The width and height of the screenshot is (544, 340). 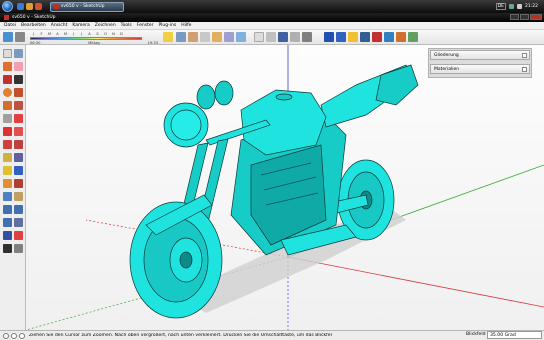 What do you see at coordinates (524, 17) in the screenshot?
I see `maximize-button` at bounding box center [524, 17].